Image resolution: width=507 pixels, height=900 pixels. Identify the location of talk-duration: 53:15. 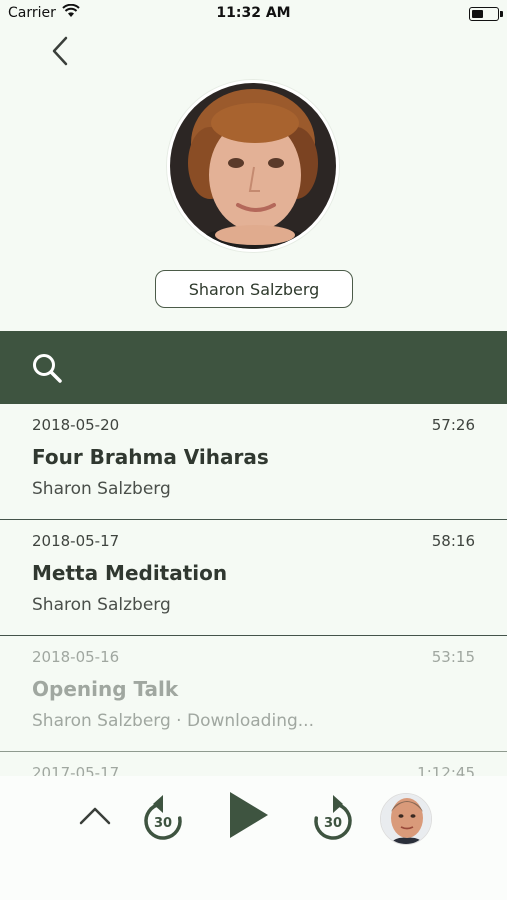
(453, 657).